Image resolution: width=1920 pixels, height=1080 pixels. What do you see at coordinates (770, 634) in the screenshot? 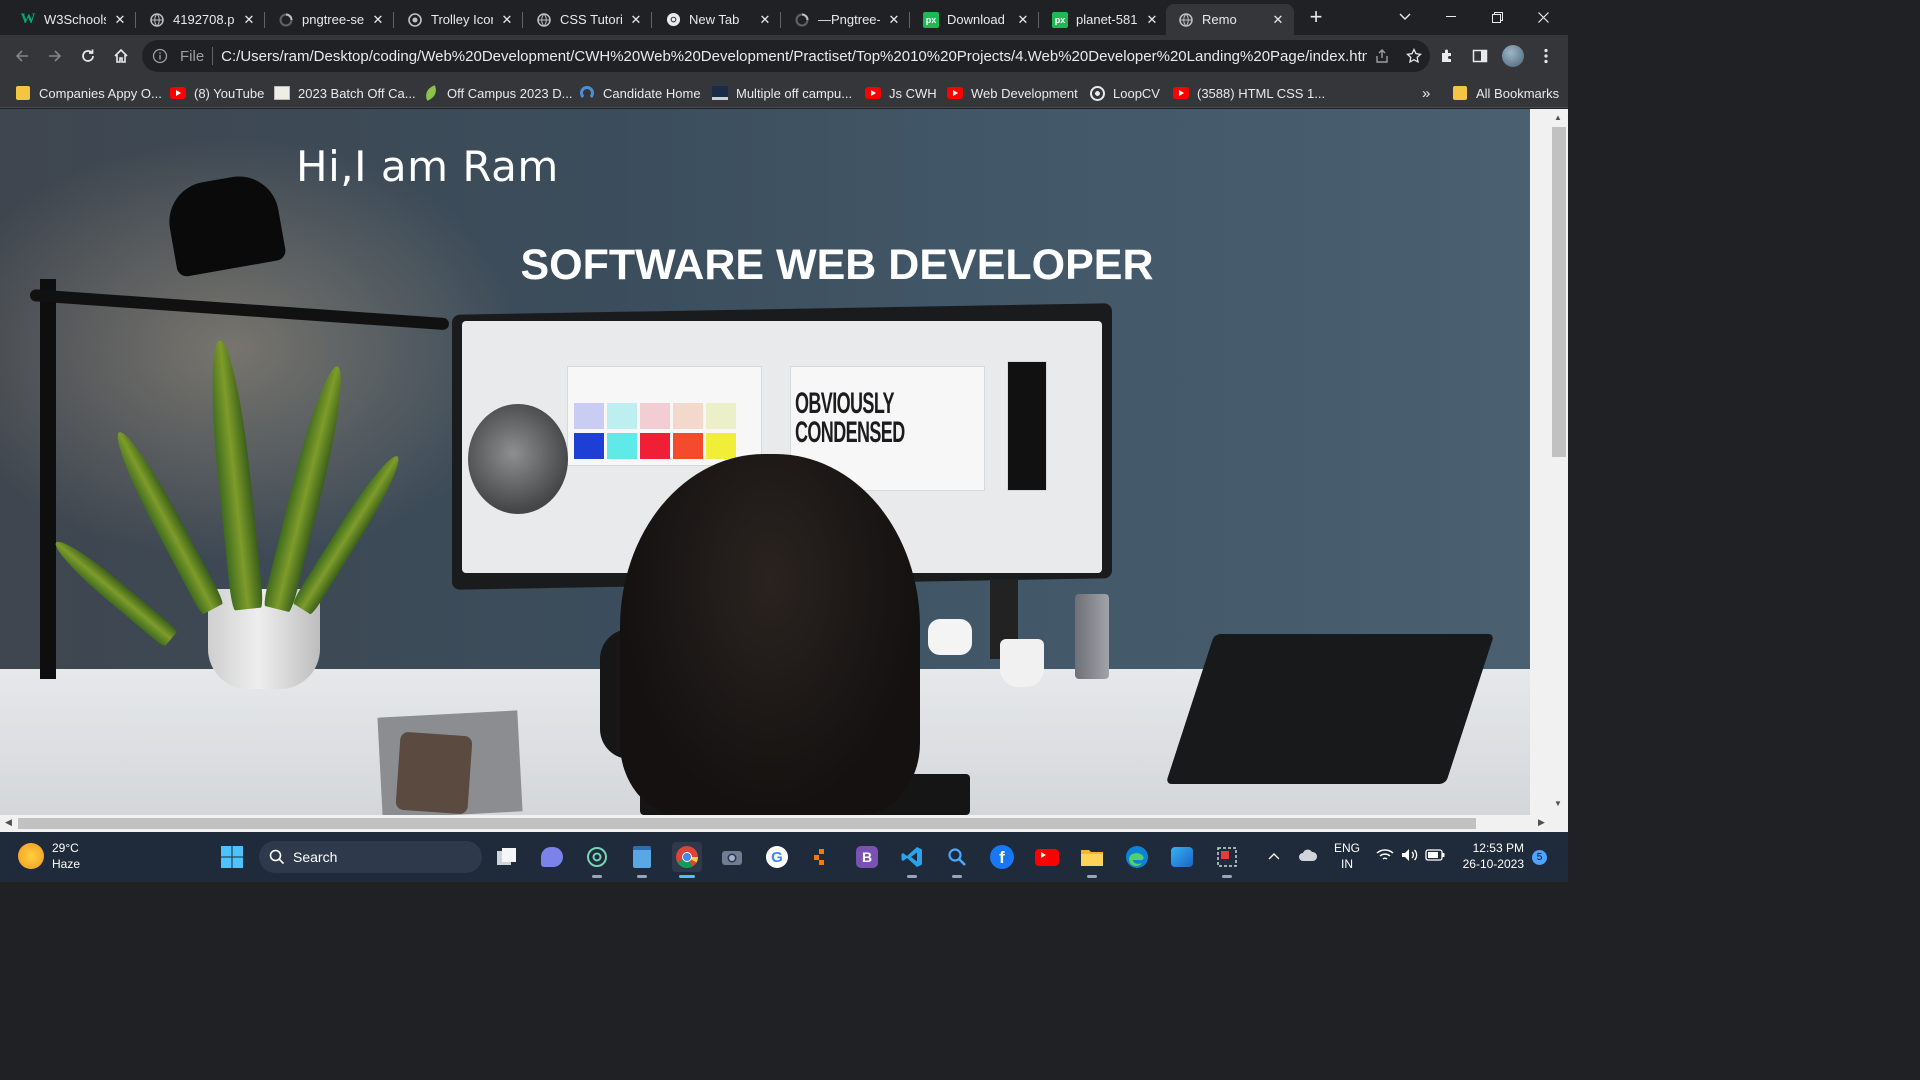
I see `person` at bounding box center [770, 634].